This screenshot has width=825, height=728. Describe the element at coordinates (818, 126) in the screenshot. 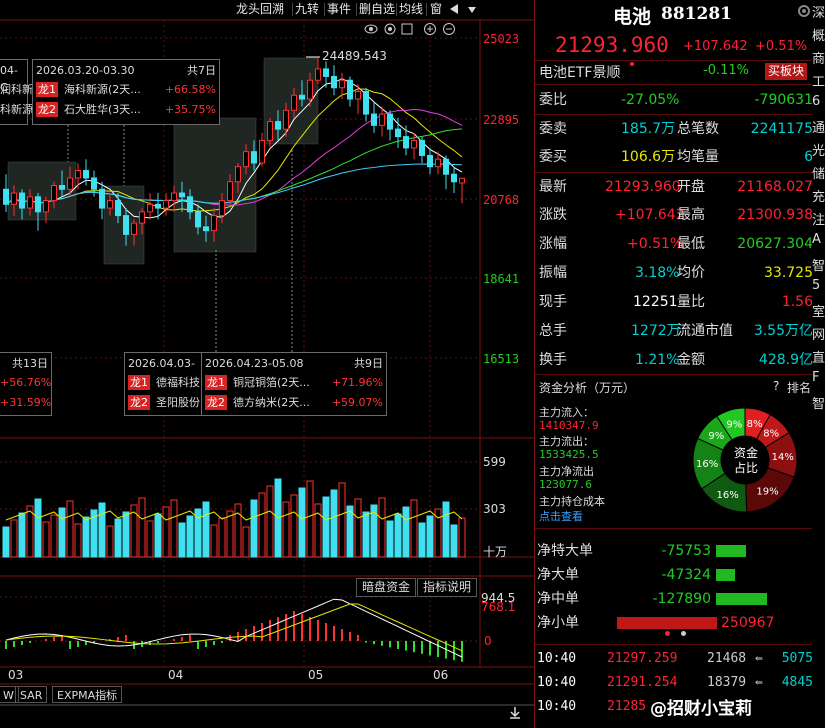

I see `sidebar-strip-char: 通` at that location.